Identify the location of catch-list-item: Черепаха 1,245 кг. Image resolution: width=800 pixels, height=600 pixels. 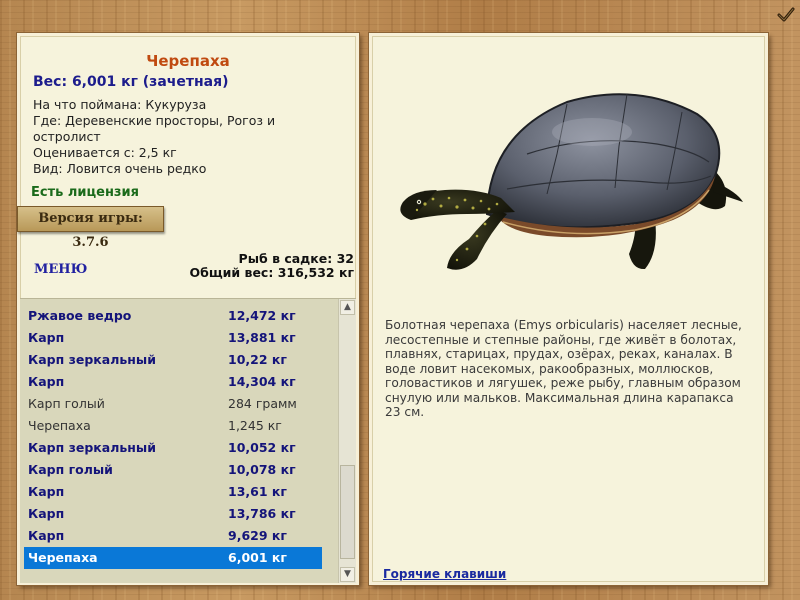
(173, 426).